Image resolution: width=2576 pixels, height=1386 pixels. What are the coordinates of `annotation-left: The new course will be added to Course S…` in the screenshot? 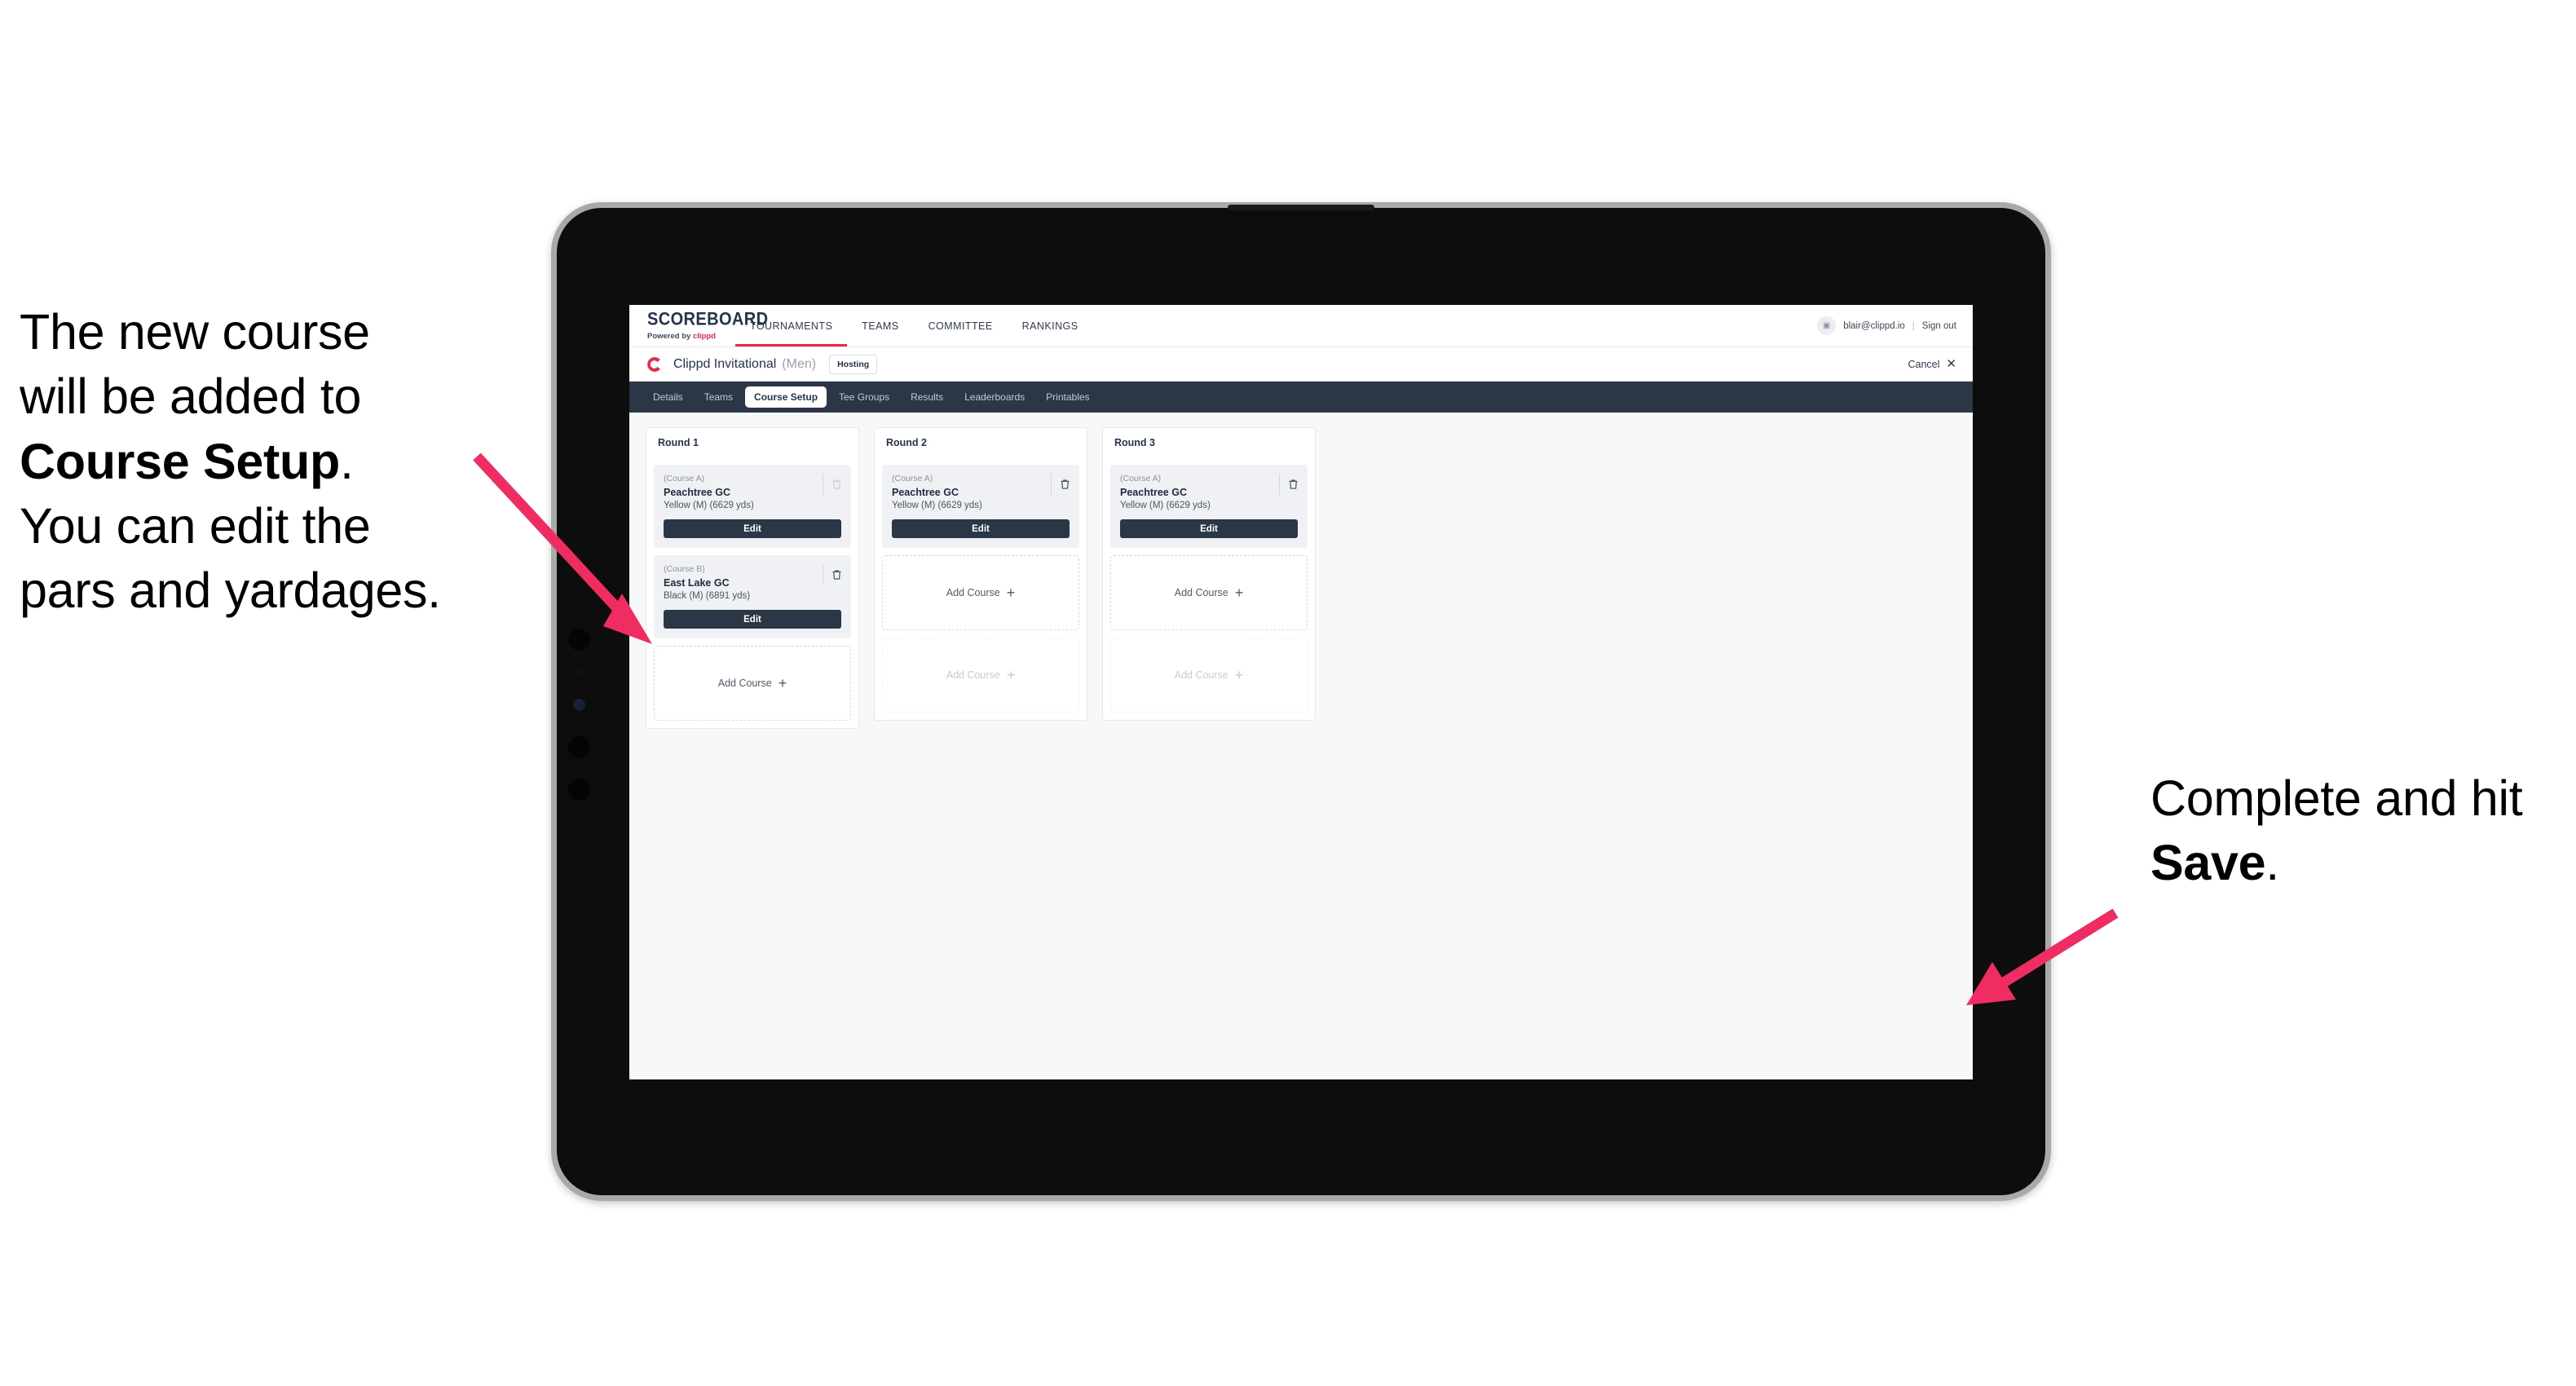 It's located at (231, 462).